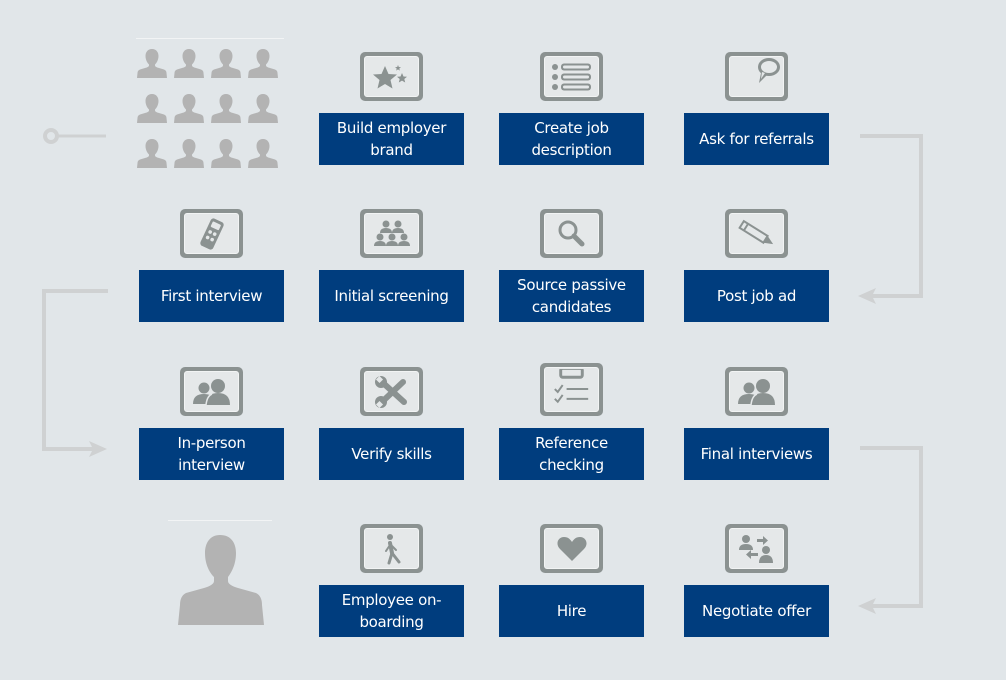 This screenshot has height=680, width=1006. Describe the element at coordinates (391, 76) in the screenshot. I see `stars-icon` at that location.